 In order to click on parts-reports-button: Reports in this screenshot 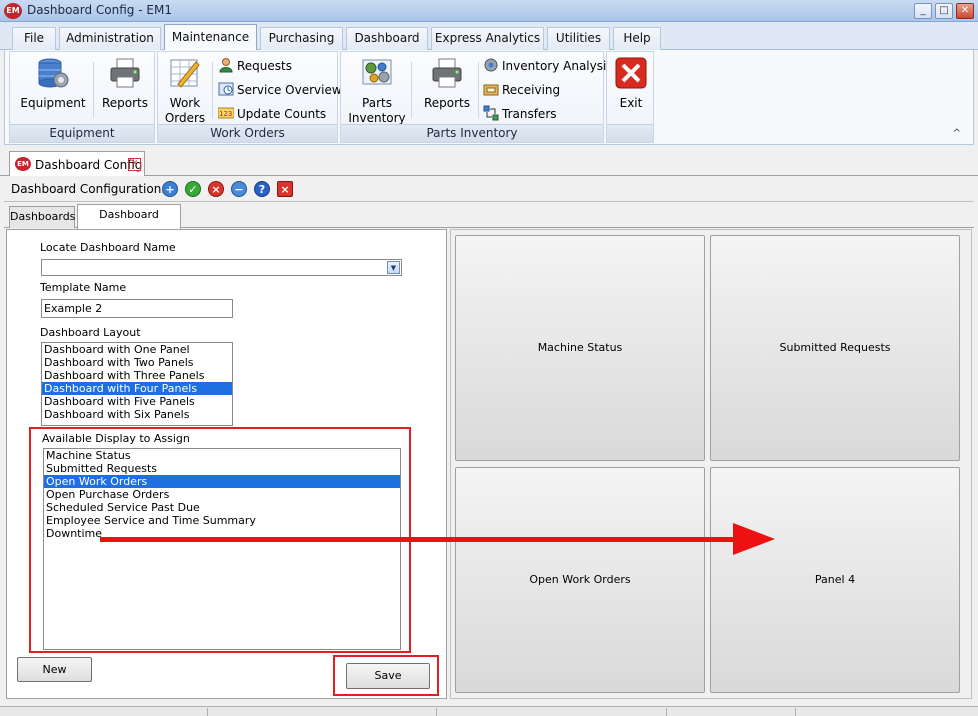, I will do `click(447, 83)`.